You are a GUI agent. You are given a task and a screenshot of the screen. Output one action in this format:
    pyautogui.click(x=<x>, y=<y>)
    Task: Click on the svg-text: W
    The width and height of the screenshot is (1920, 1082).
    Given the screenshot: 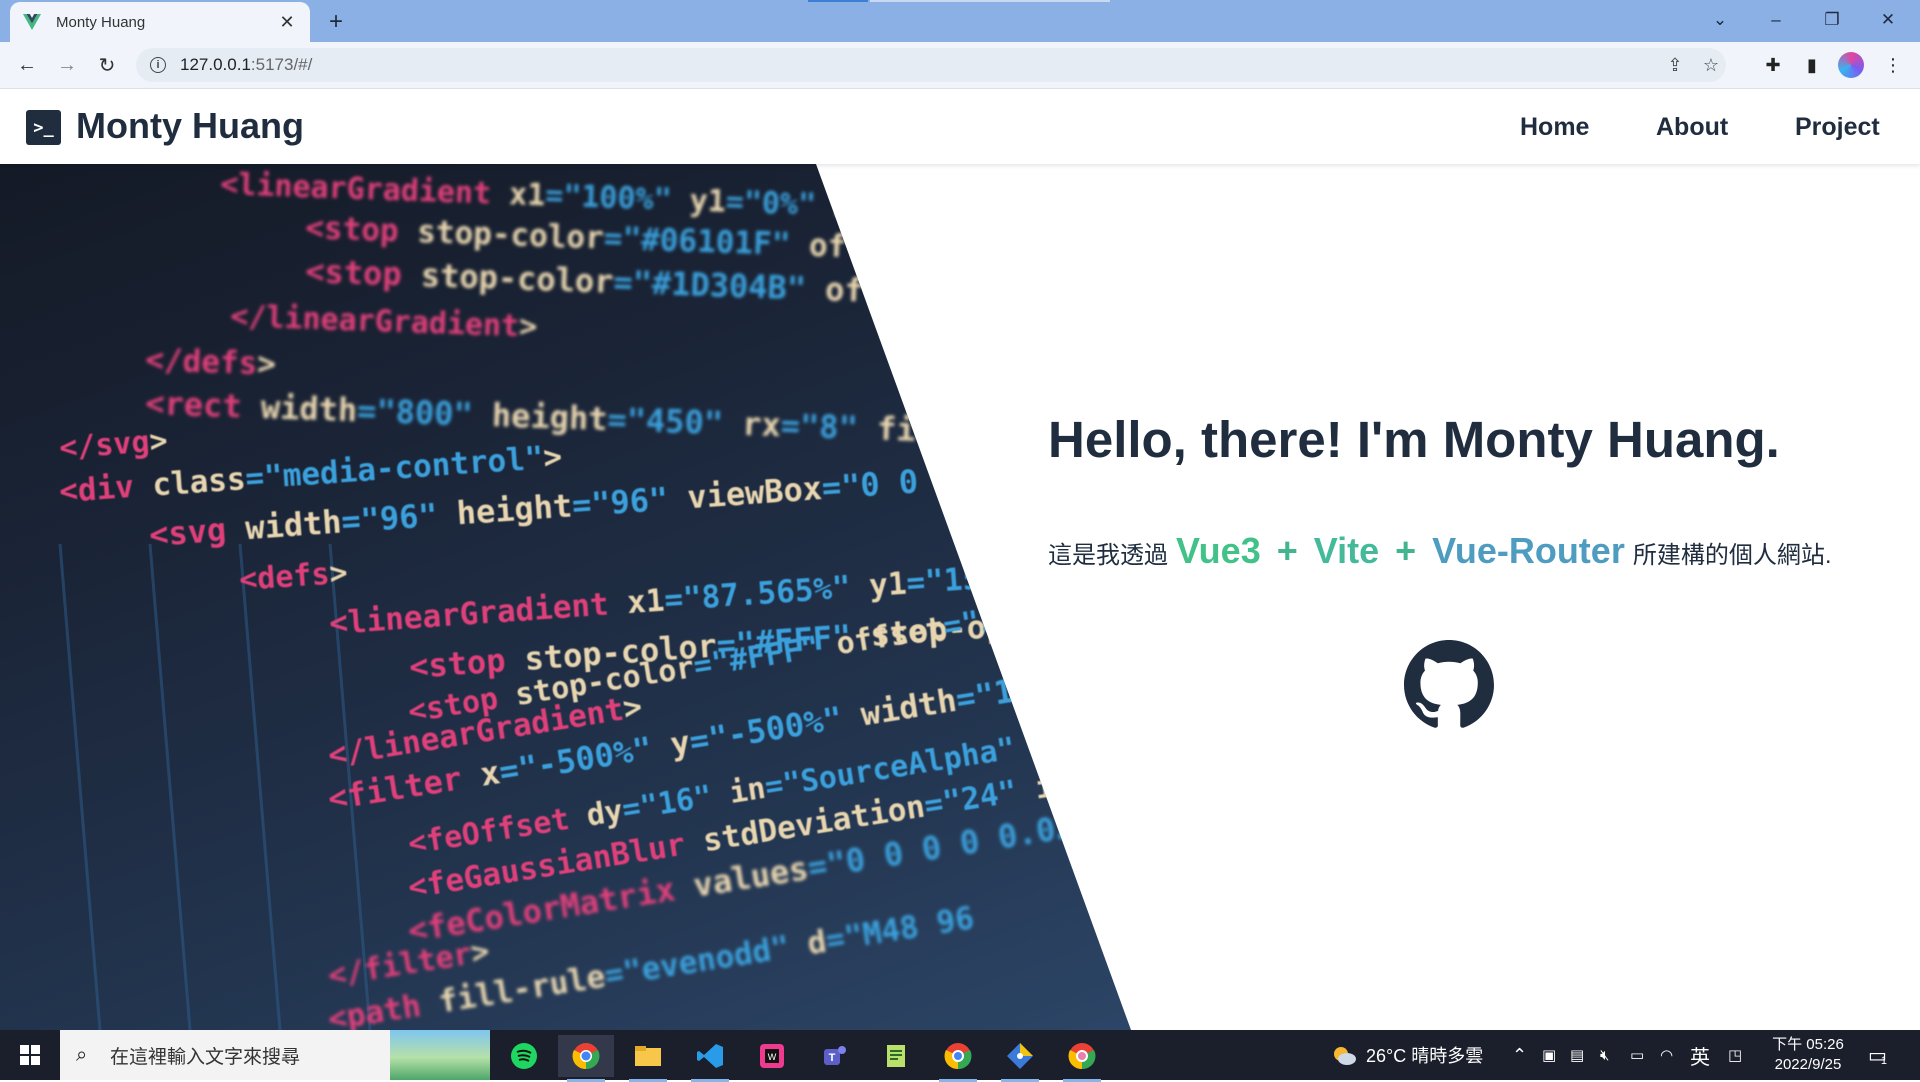 What is the action you would take?
    pyautogui.click(x=772, y=1057)
    